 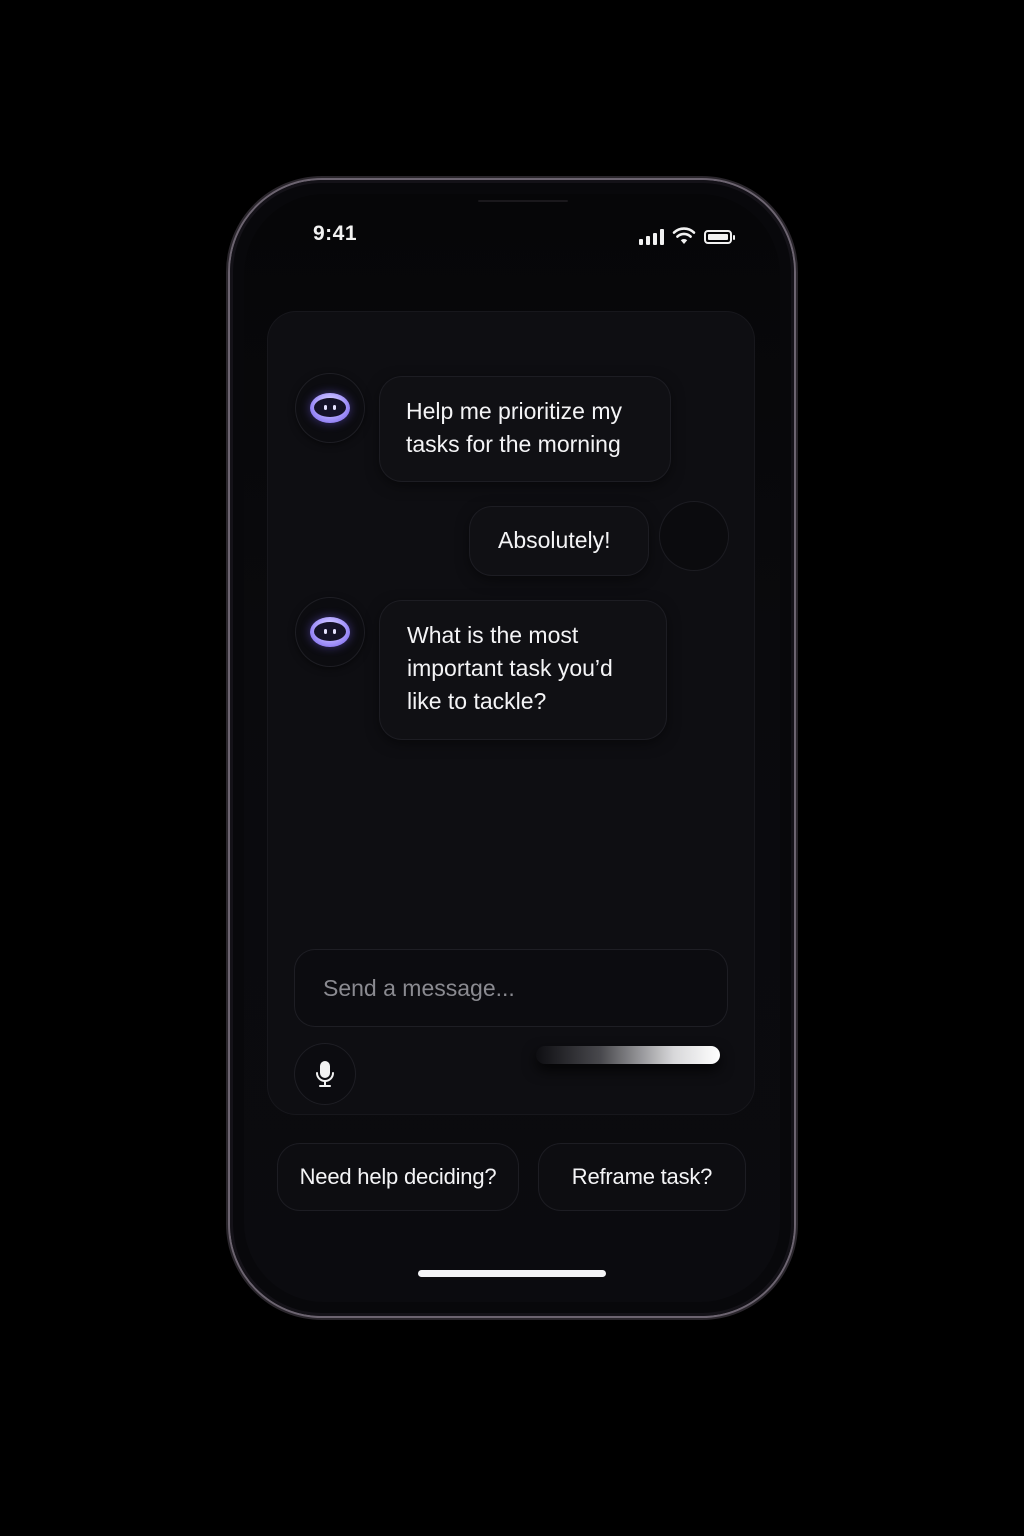 What do you see at coordinates (335, 233) in the screenshot?
I see `status-time: 9:41` at bounding box center [335, 233].